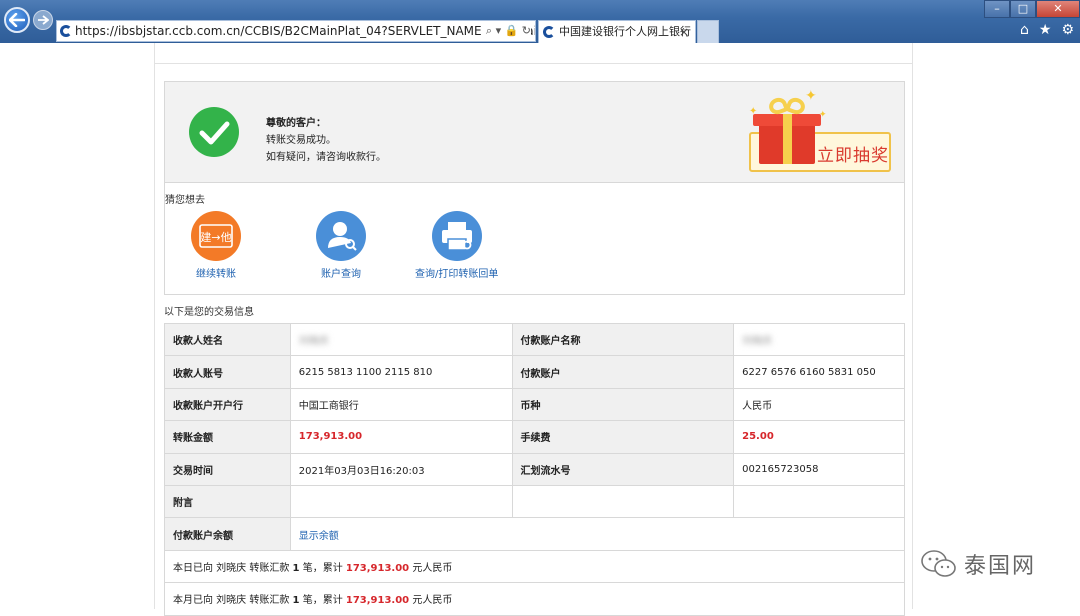  I want to click on tab-title: 中国建设银行个人网上银行, so click(625, 31).